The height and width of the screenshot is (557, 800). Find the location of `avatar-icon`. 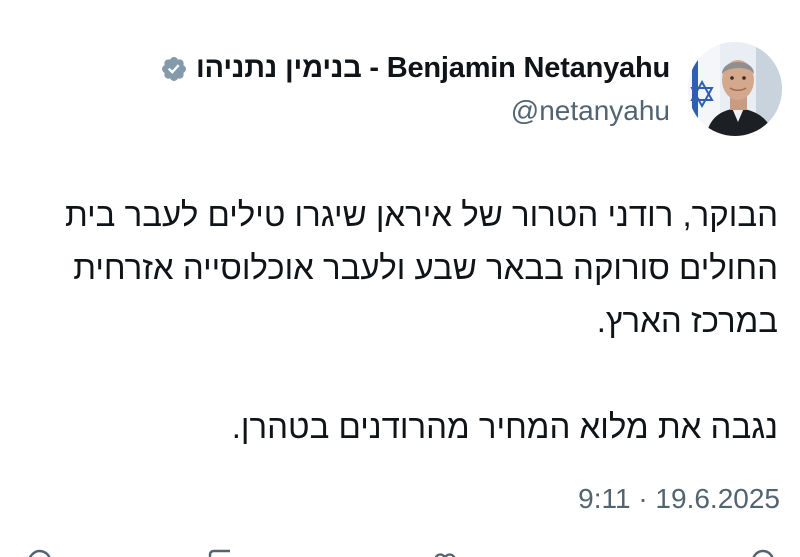

avatar-icon is located at coordinates (735, 89).